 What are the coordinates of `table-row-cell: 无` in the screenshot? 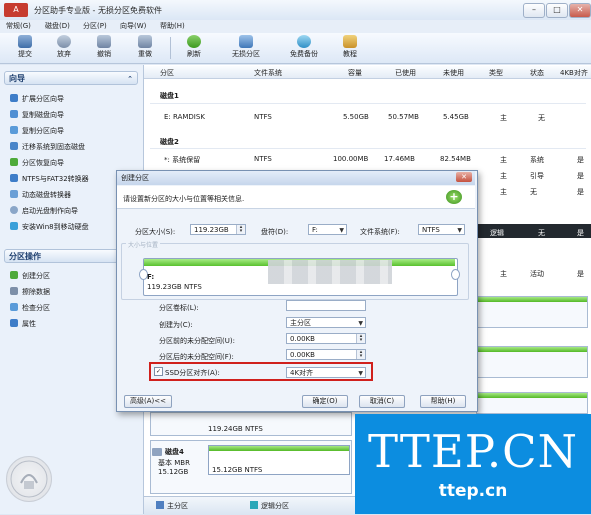 It's located at (541, 233).